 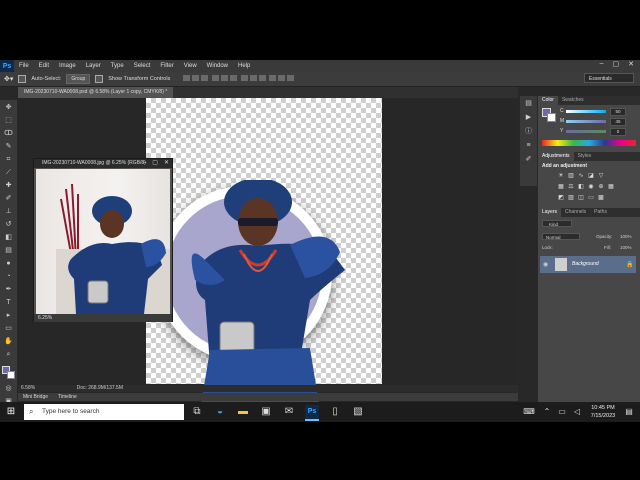 What do you see at coordinates (561, 236) in the screenshot?
I see `blend-mode-dropdown: Normal` at bounding box center [561, 236].